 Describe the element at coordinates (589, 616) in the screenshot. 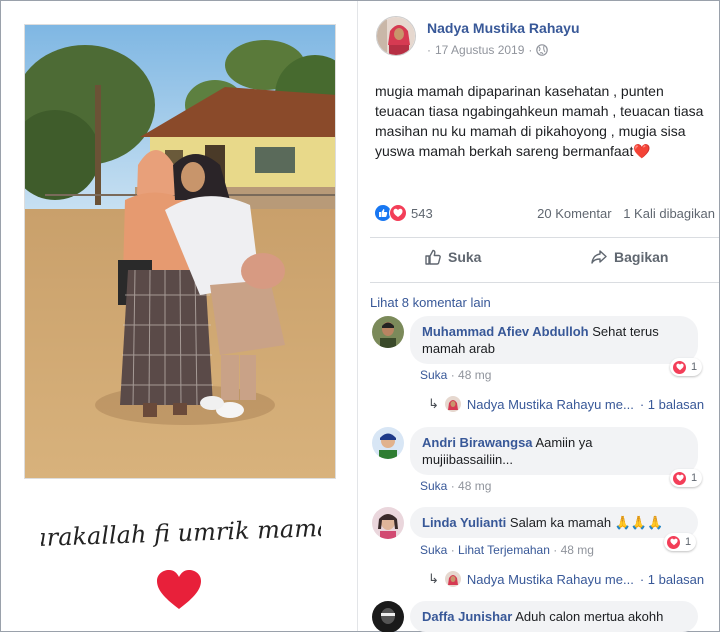

I see `comment-text: Aduh calon mertua akohh` at that location.